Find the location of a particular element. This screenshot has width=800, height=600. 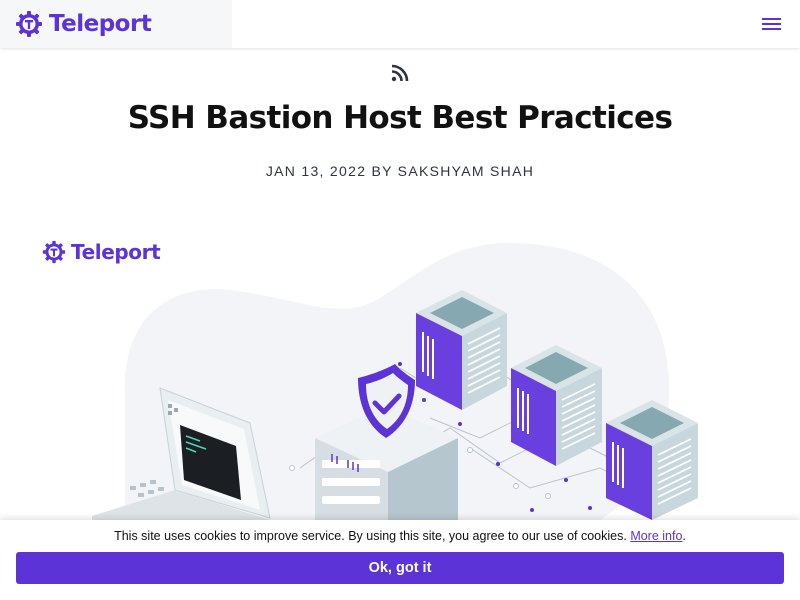

accept-cookies-button: Ok, got it is located at coordinates (400, 568).